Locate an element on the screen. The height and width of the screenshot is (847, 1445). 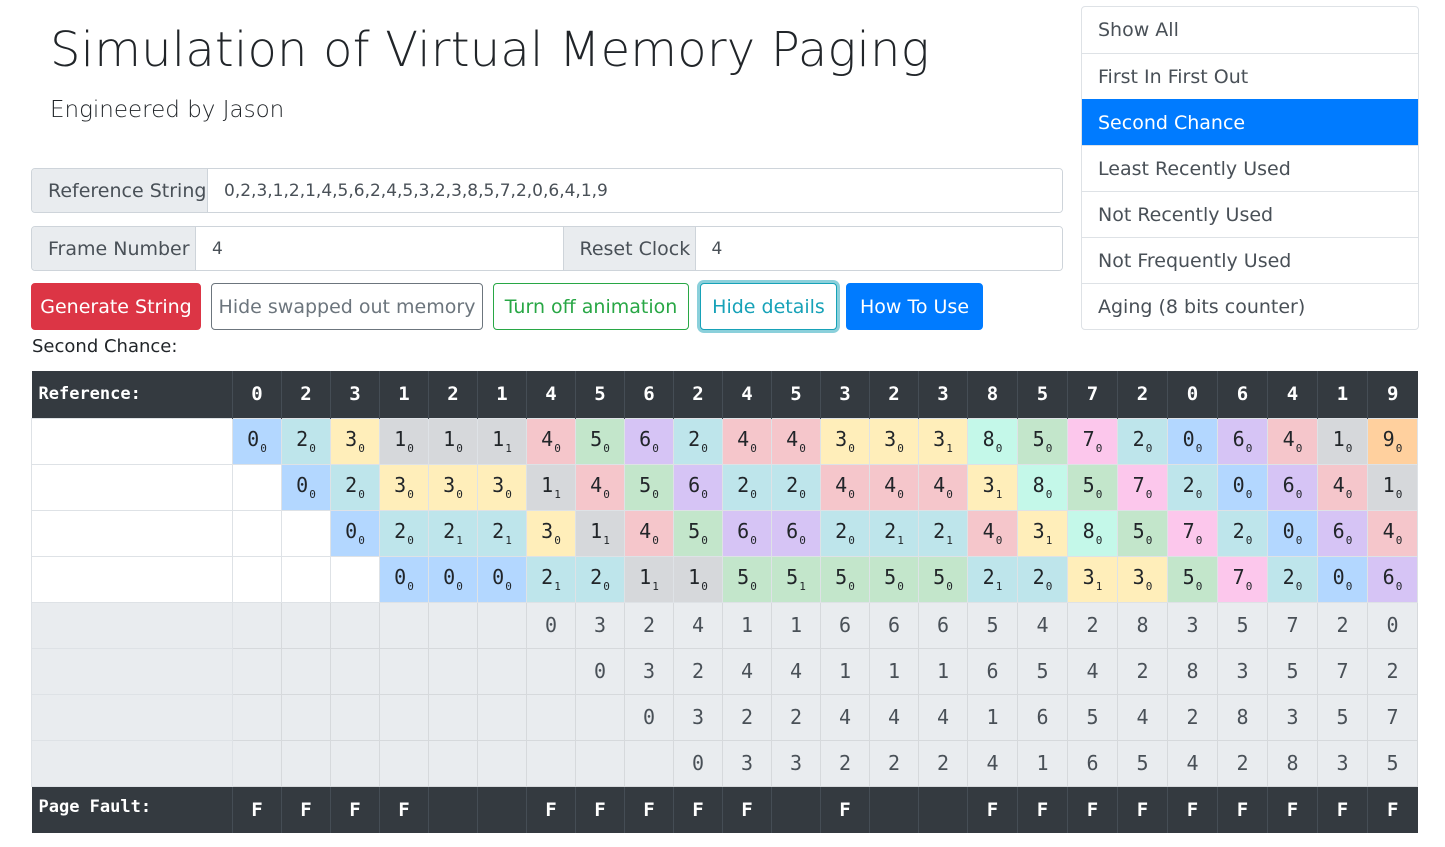
algorithm-menu-item: Not Frequently Used is located at coordinates (1250, 260).